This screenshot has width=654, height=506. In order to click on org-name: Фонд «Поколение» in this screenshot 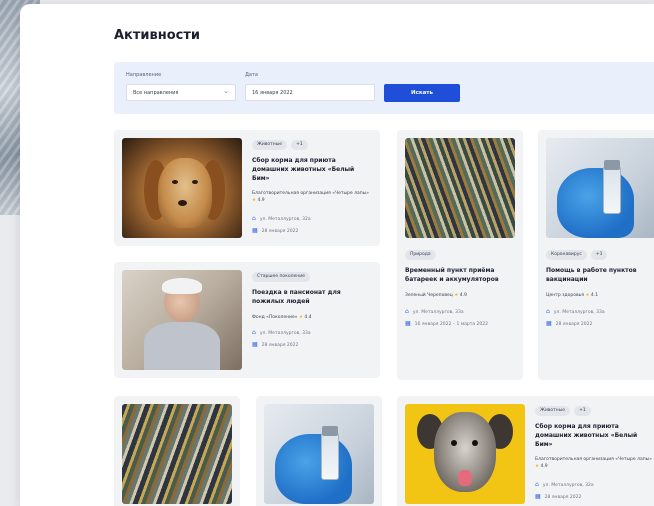, I will do `click(275, 317)`.